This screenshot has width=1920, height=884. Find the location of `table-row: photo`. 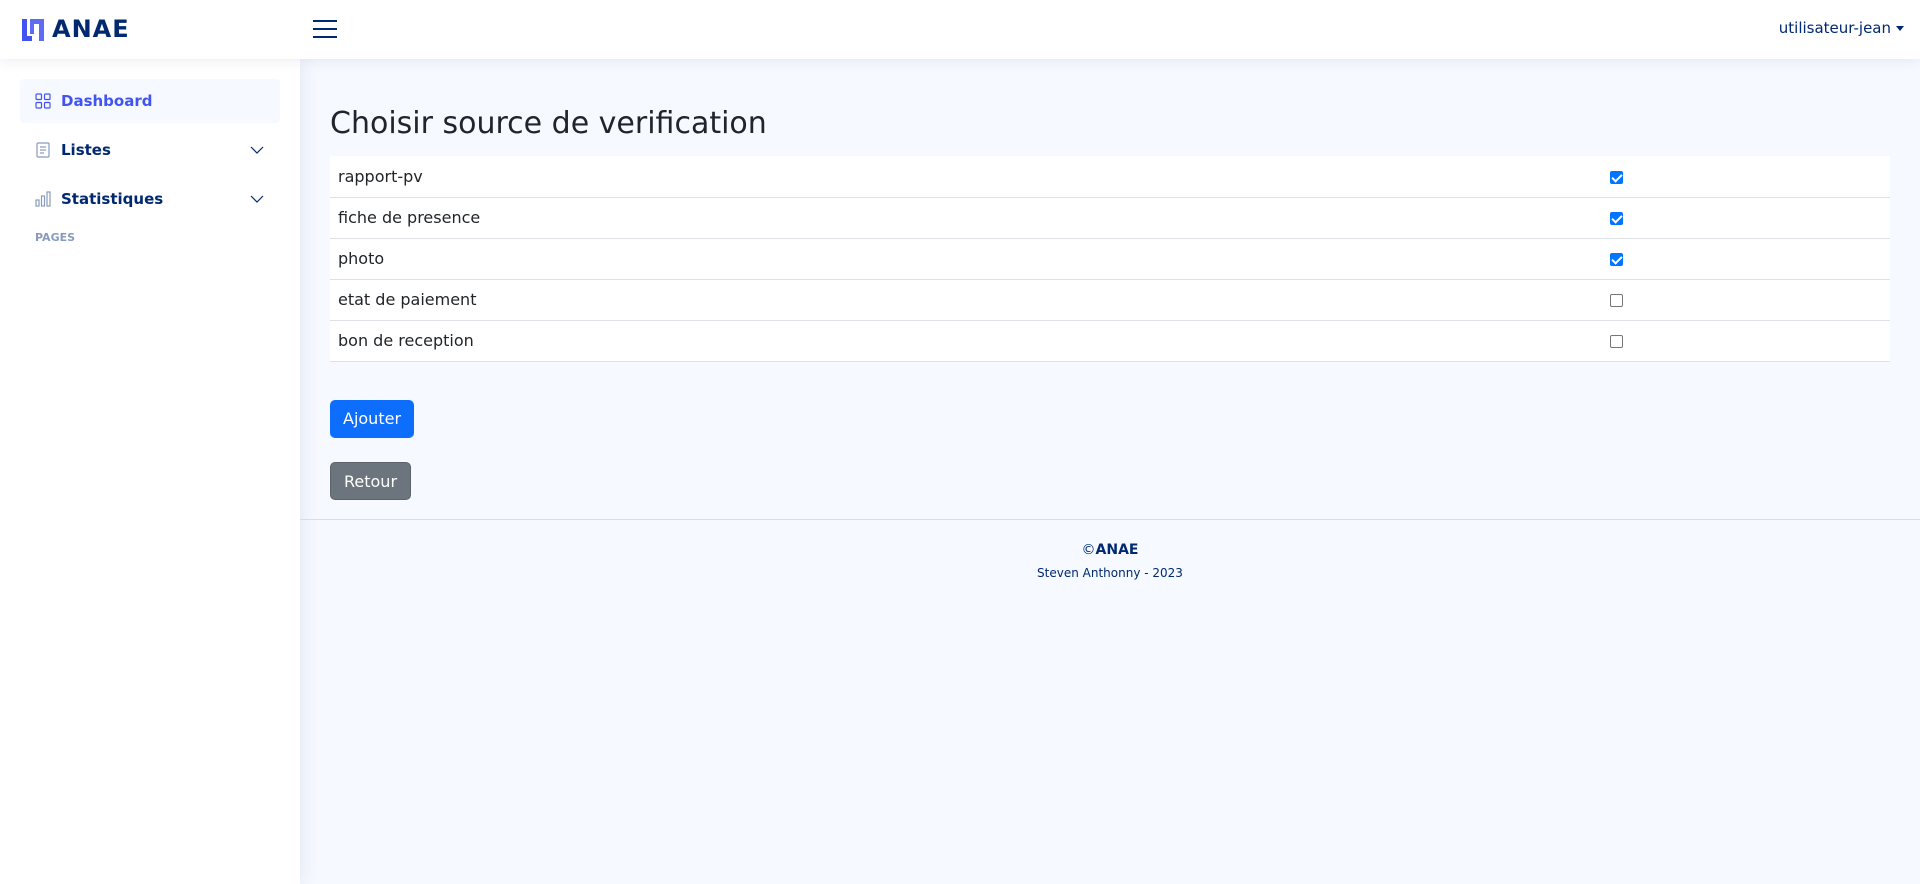

table-row: photo is located at coordinates (1110, 259).